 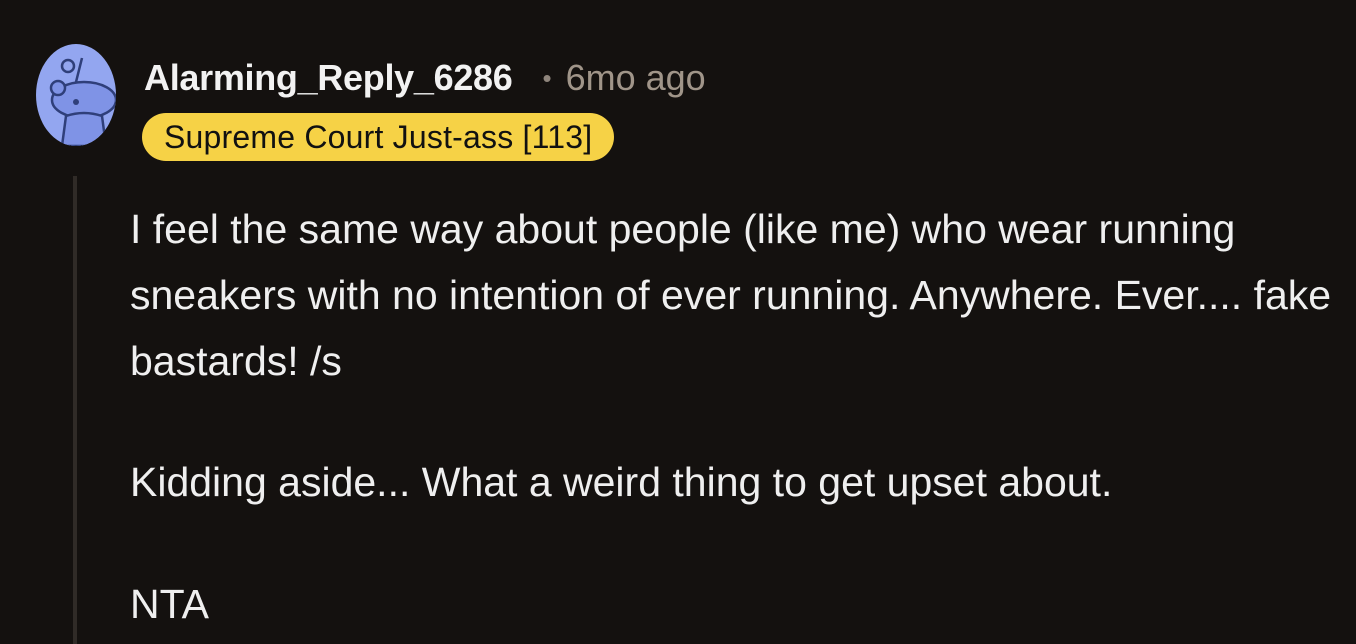 I want to click on comment-timestamp: 6mo ago, so click(x=636, y=78).